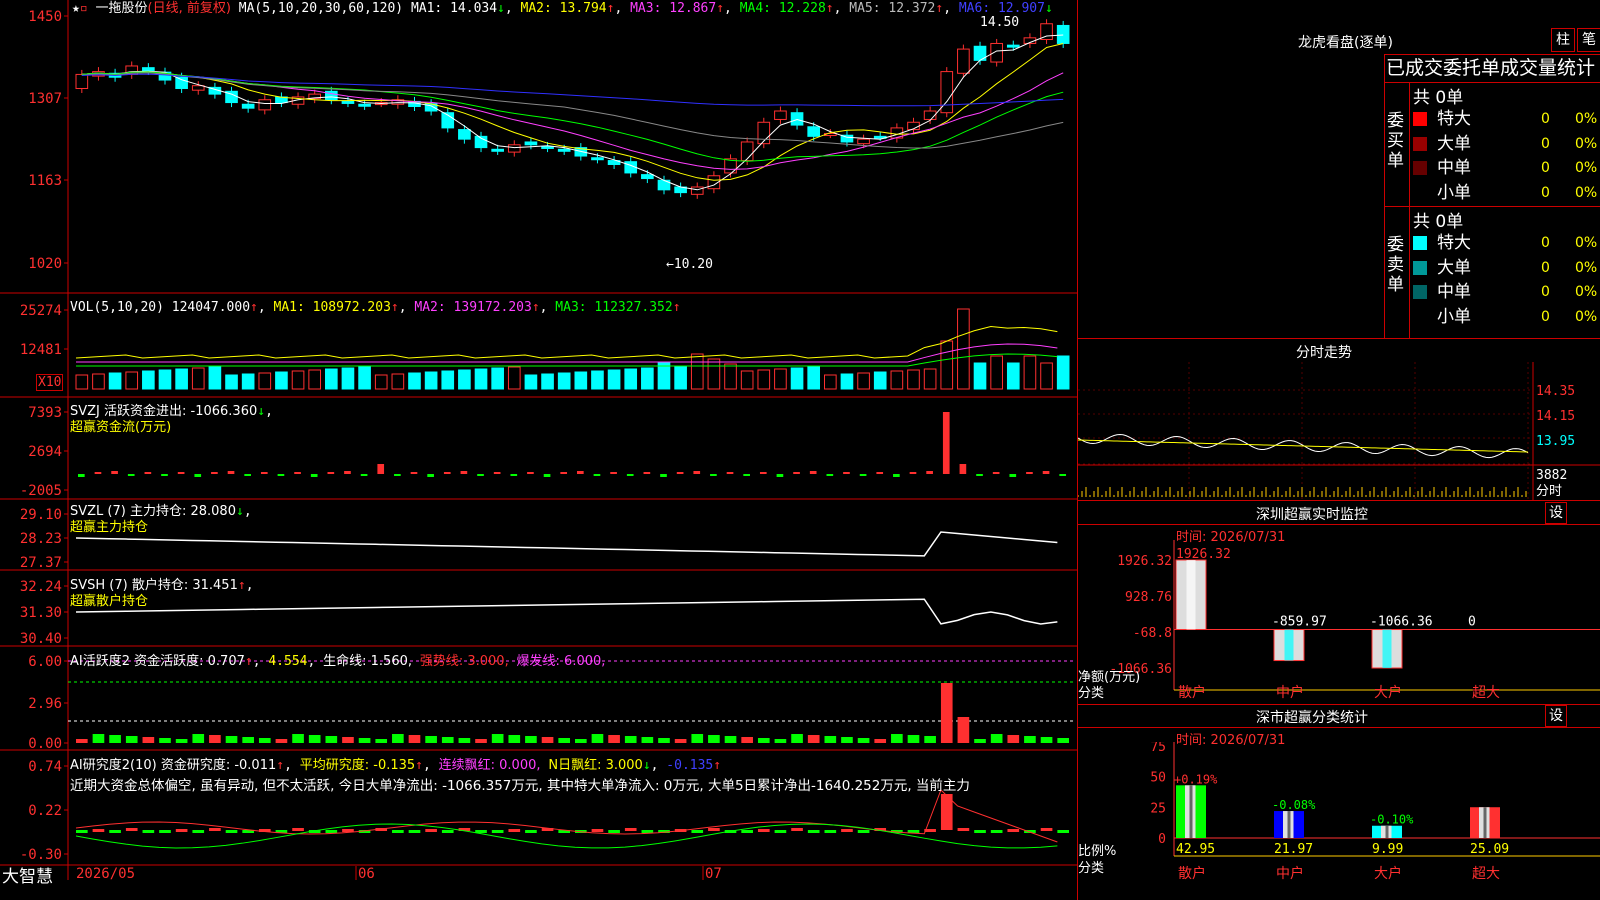  Describe the element at coordinates (254, 307) in the screenshot. I see `vol-arrow: ↑` at that location.